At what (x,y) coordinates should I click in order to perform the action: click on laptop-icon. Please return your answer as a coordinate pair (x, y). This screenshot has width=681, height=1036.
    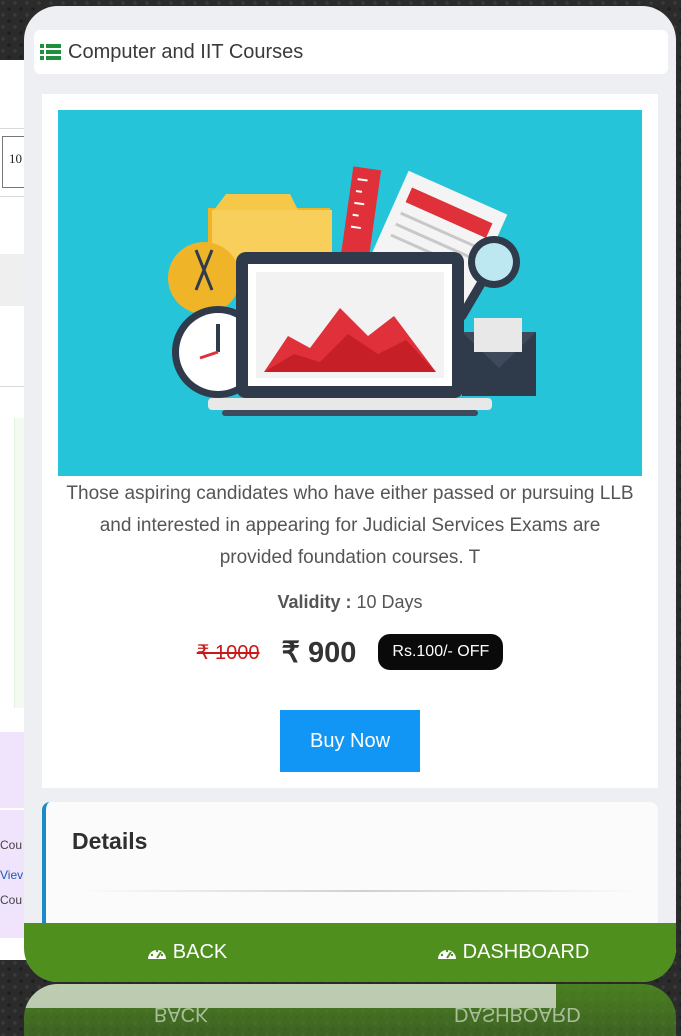
    Looking at the image, I should click on (350, 334).